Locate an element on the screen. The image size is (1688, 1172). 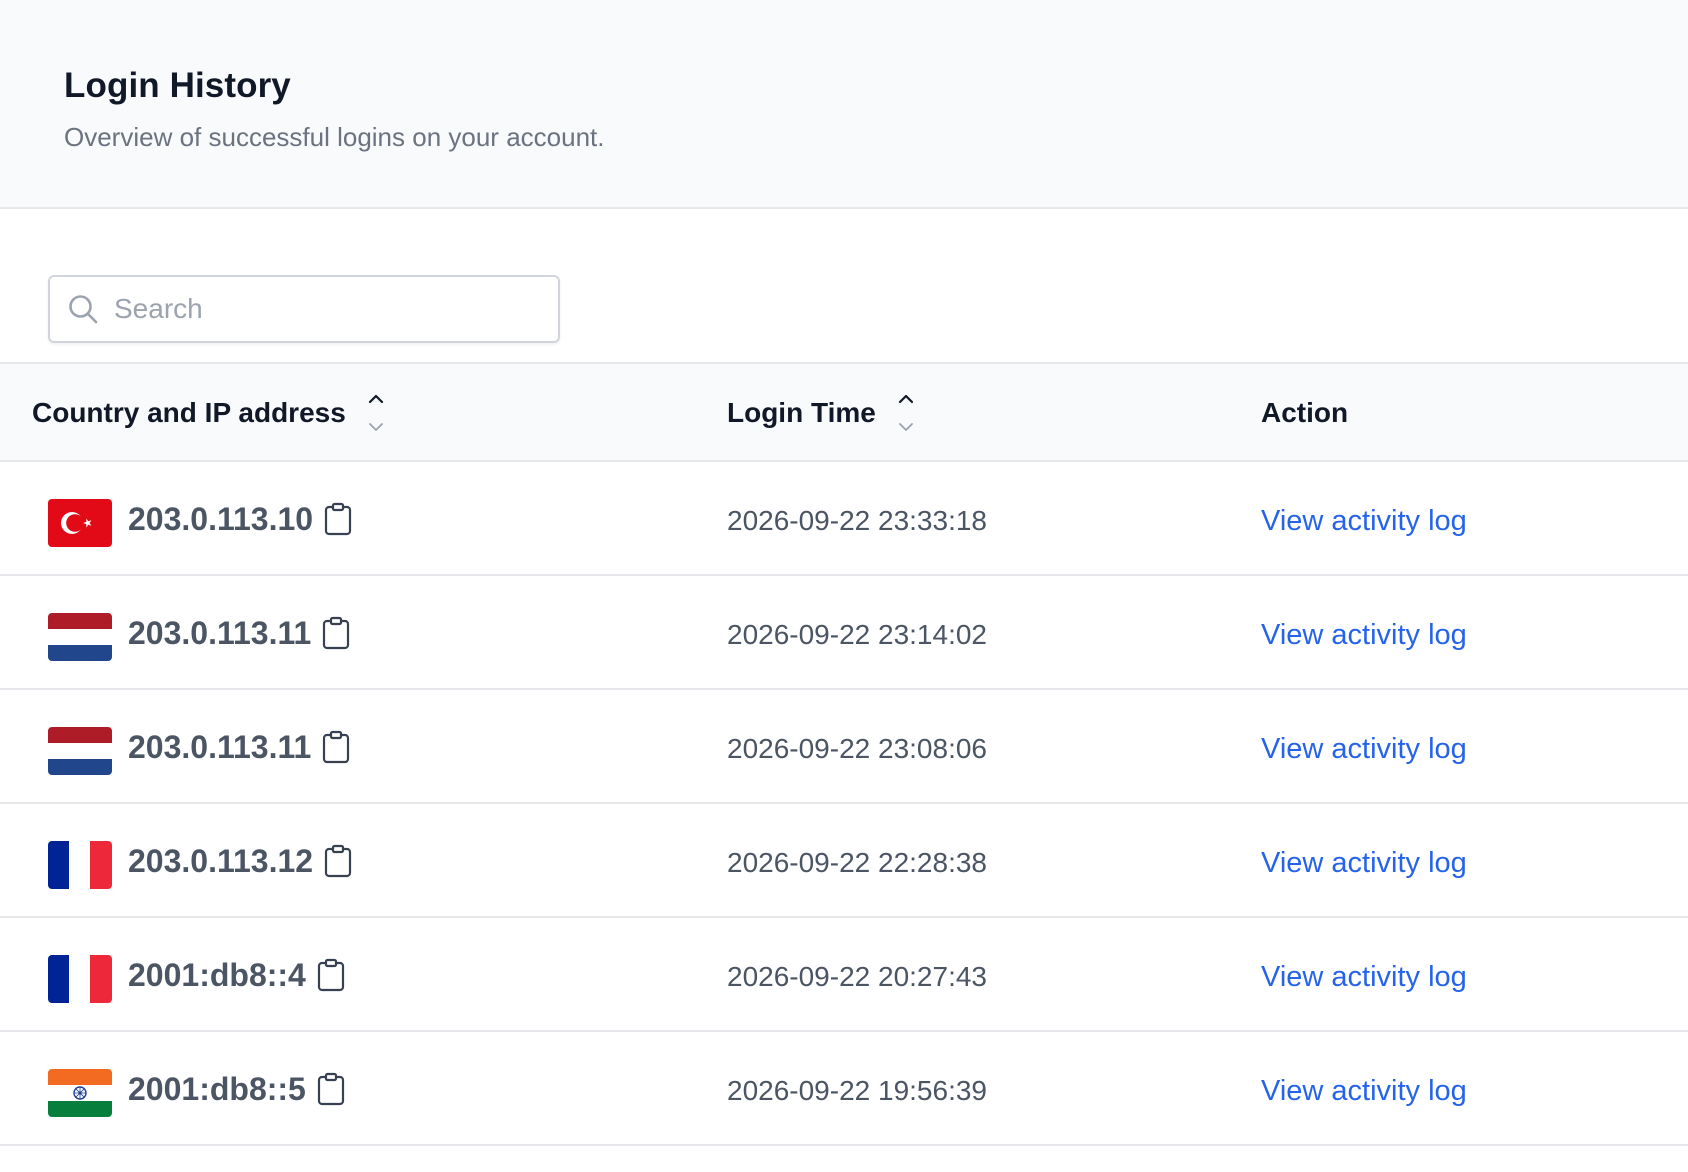
search-icon is located at coordinates (83, 309).